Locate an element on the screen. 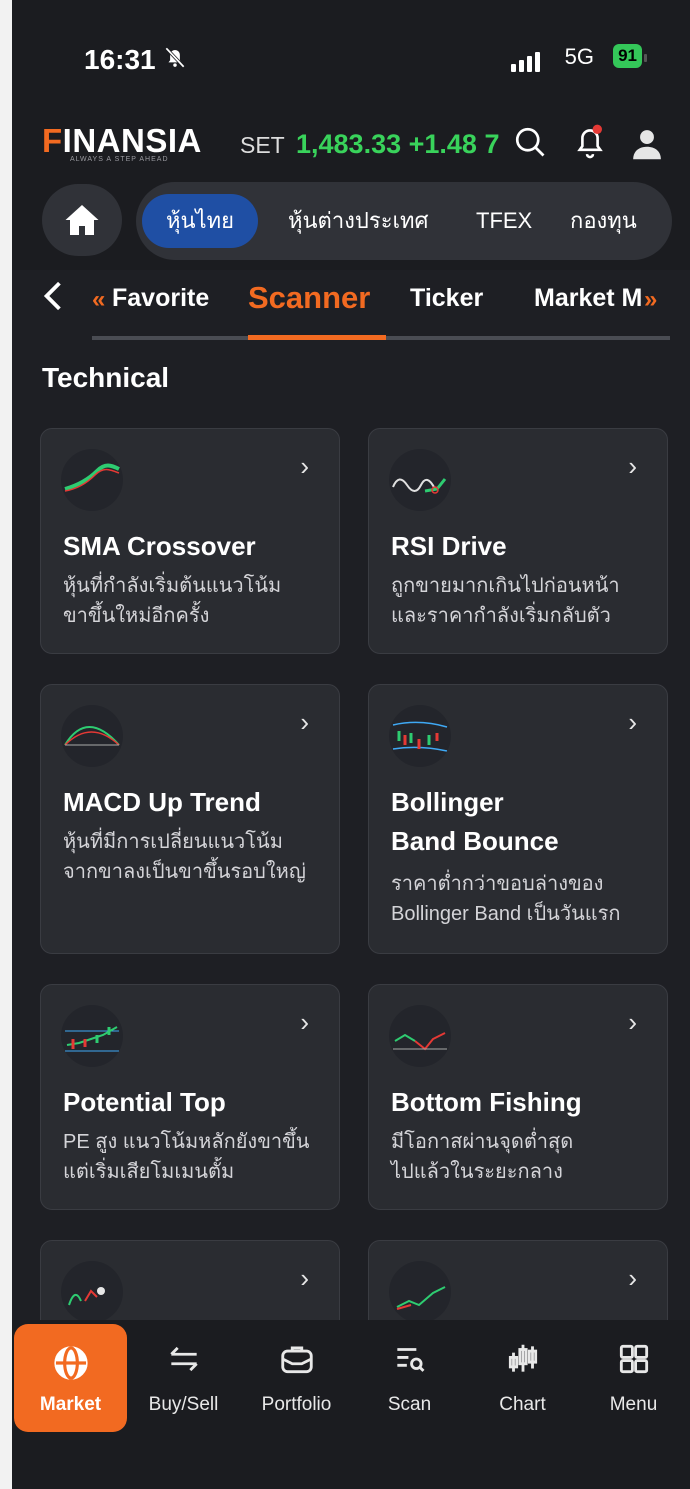 The image size is (690, 1489). scroll-right-icon: » is located at coordinates (650, 300).